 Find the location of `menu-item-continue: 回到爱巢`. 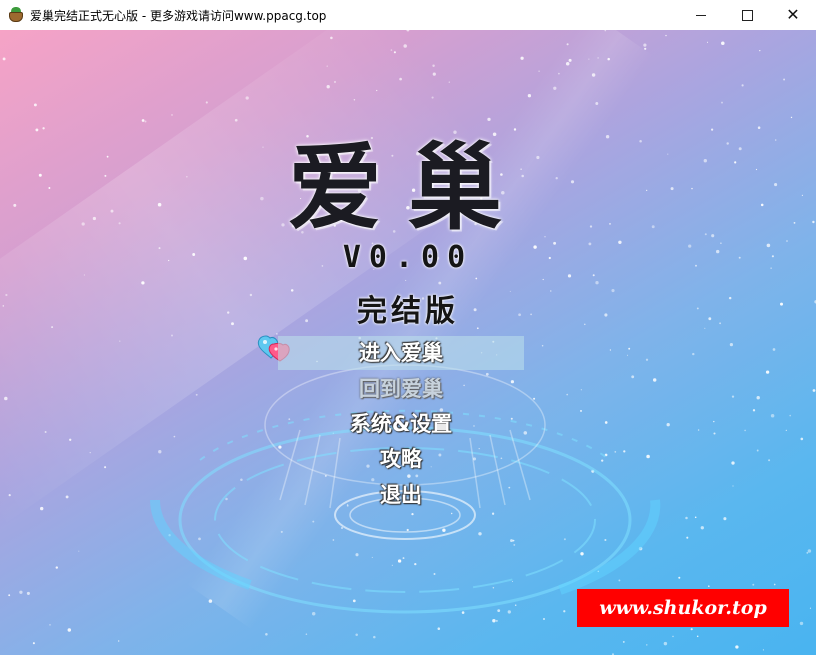

menu-item-continue: 回到爱巢 is located at coordinates (401, 389).